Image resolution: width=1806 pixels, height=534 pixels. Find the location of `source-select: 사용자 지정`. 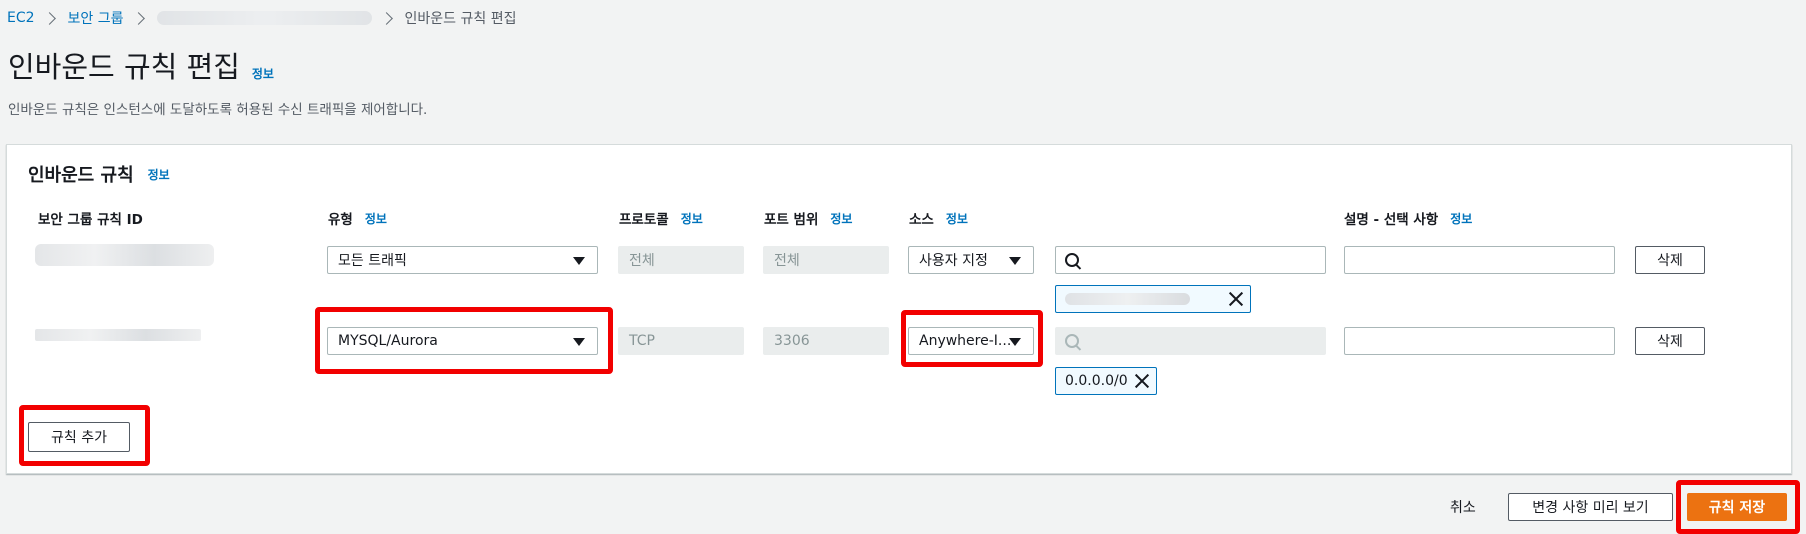

source-select: 사용자 지정 is located at coordinates (971, 260).